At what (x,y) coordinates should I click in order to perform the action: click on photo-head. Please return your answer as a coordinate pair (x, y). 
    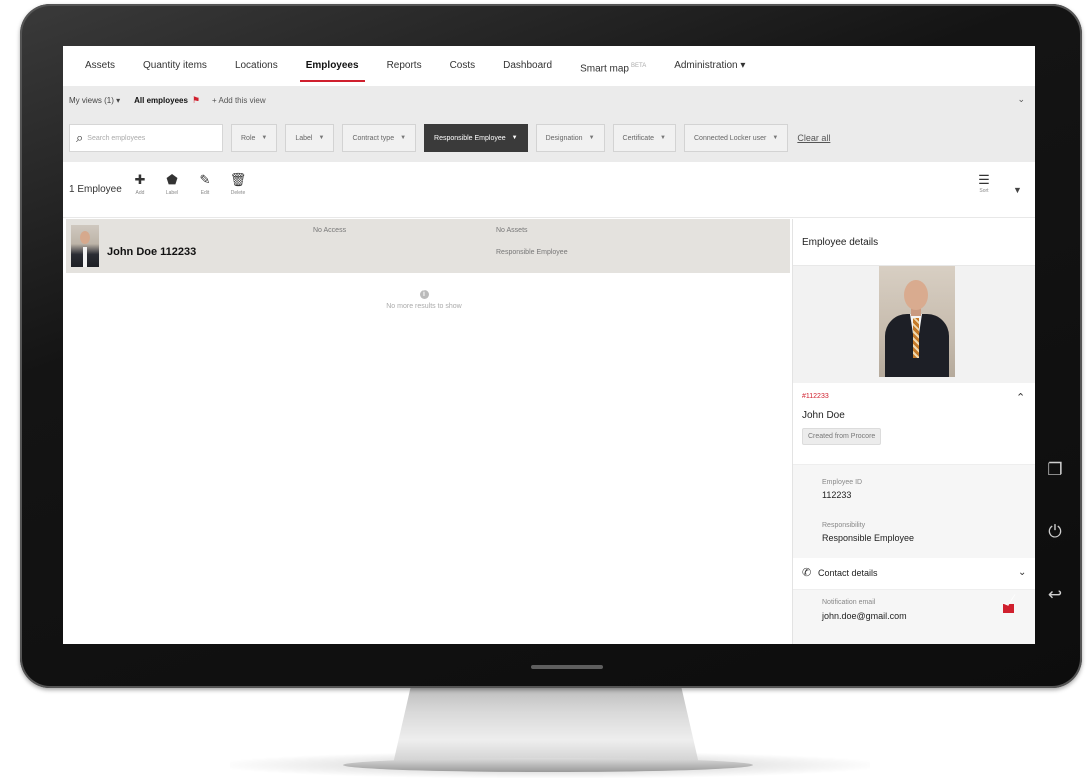
    Looking at the image, I should click on (916, 295).